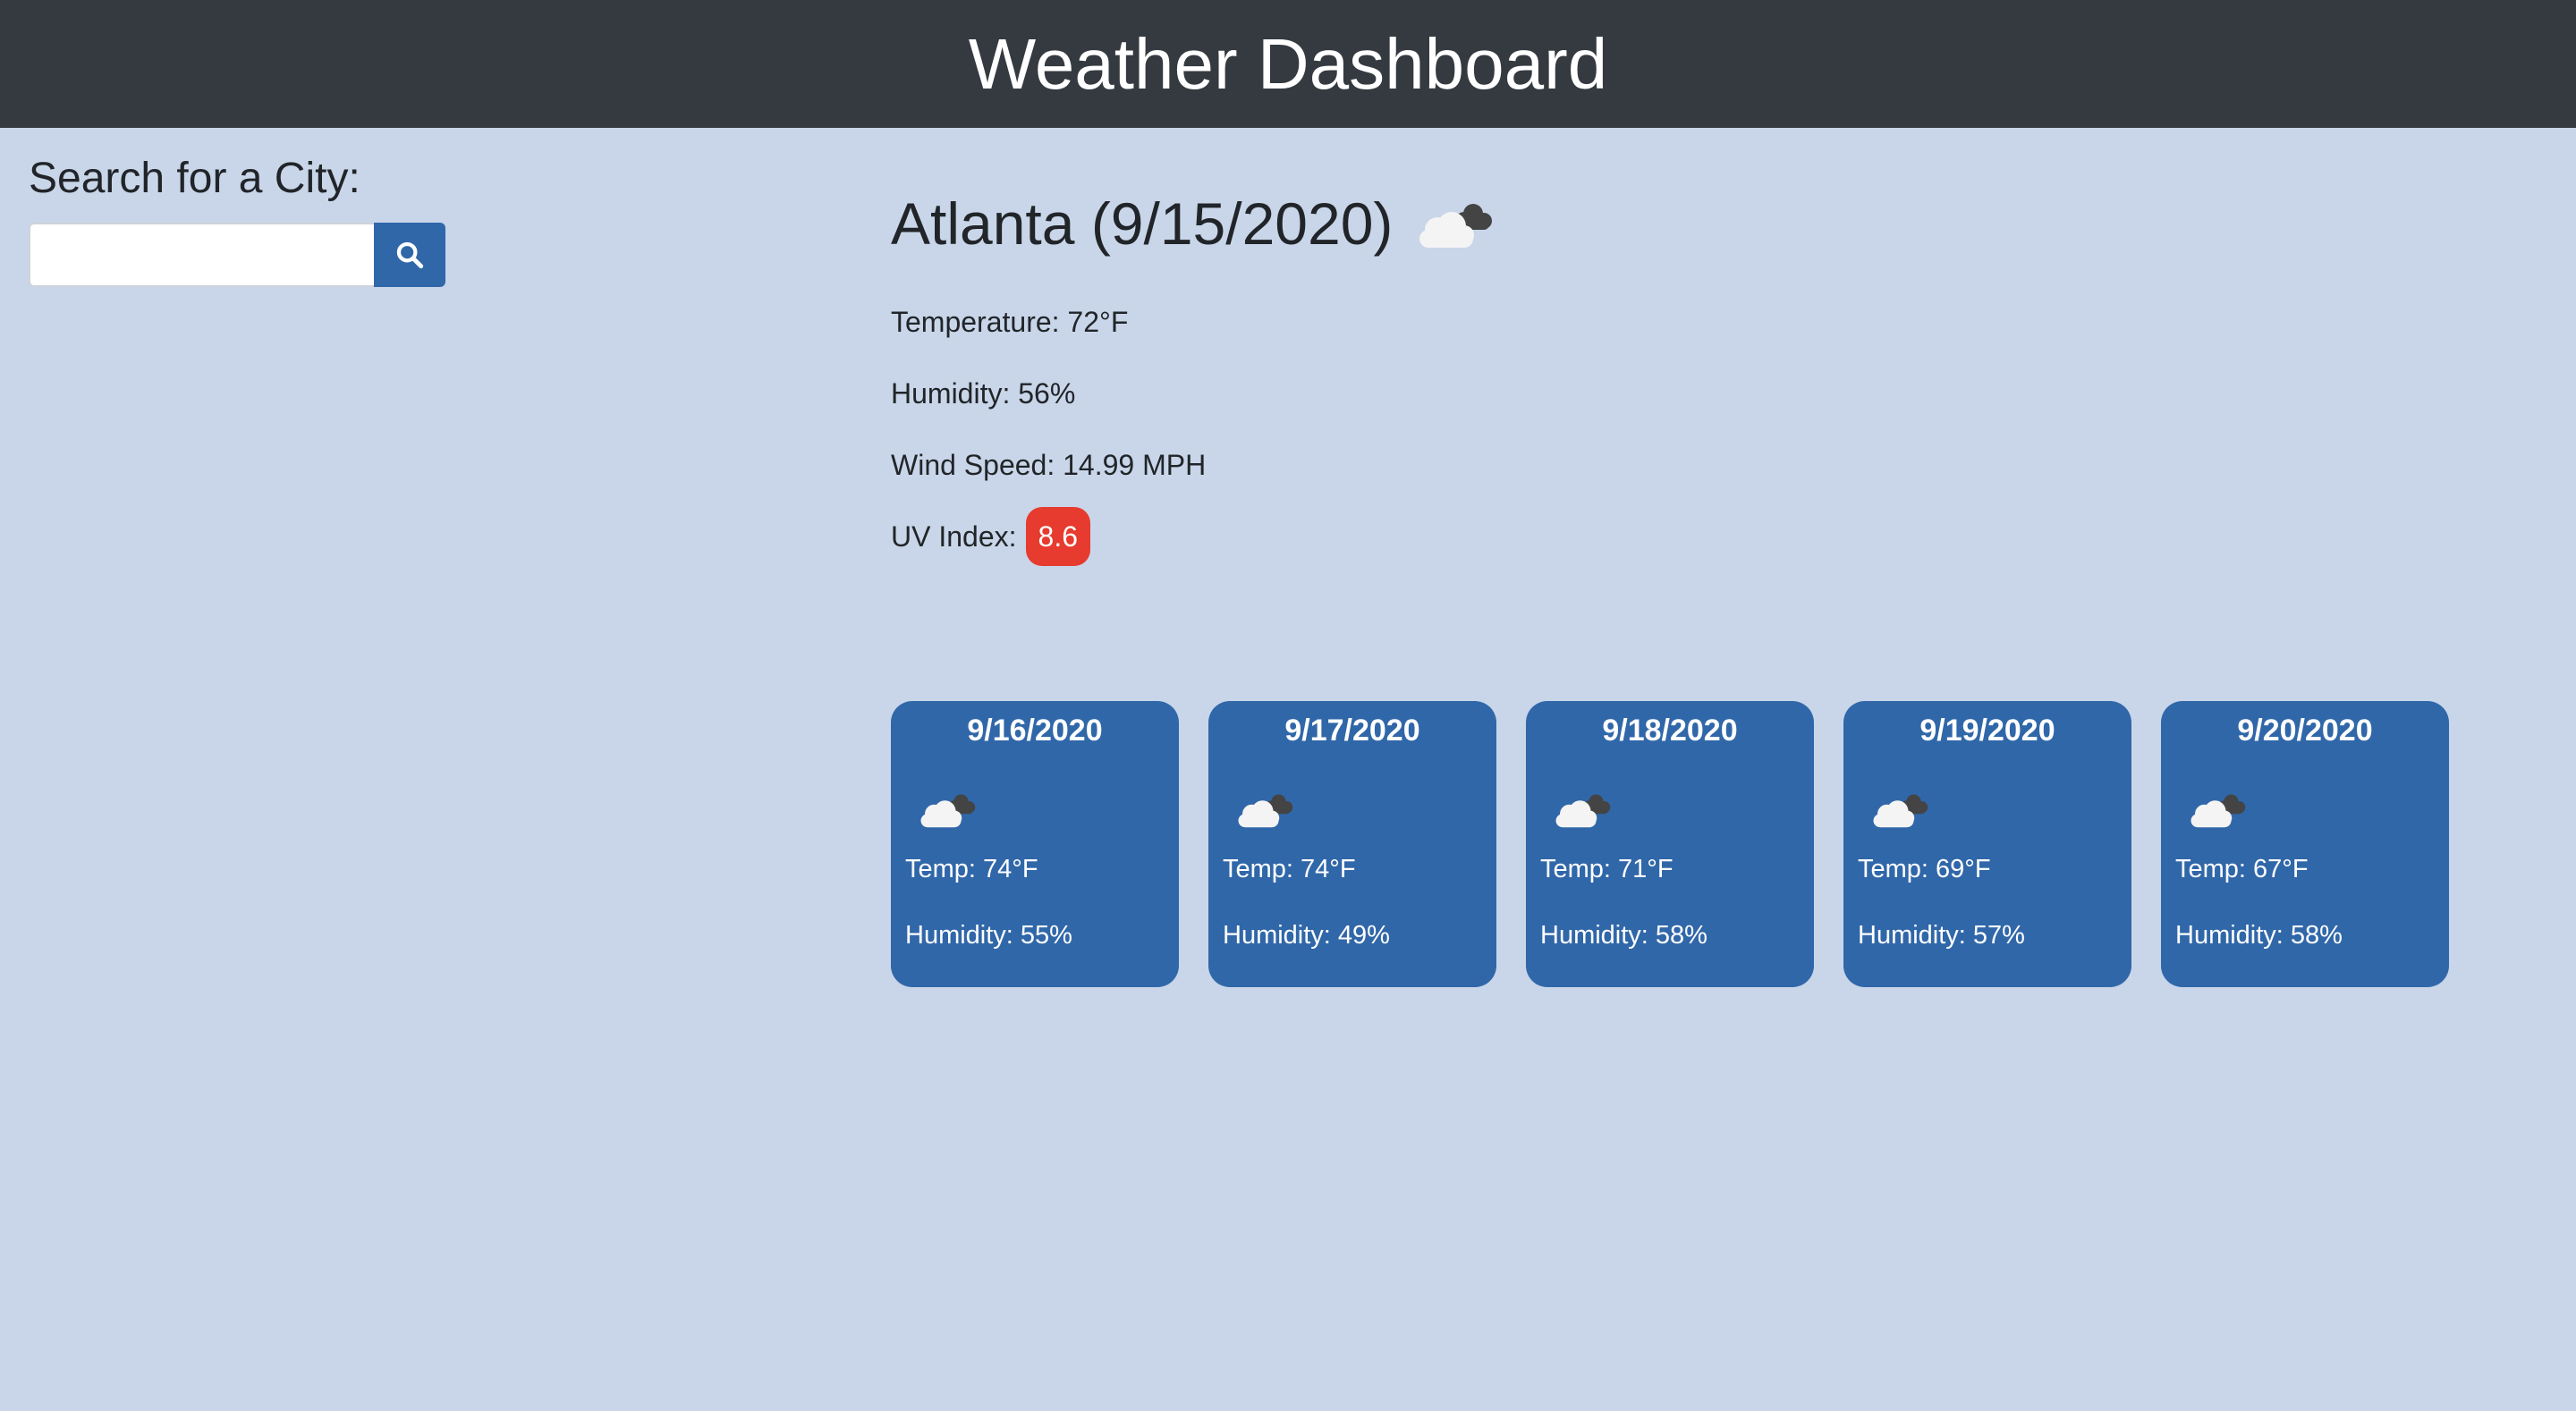  I want to click on forecast-card: 9/20/2020 Temp: 67°F Humidity: 58%, so click(2305, 844).